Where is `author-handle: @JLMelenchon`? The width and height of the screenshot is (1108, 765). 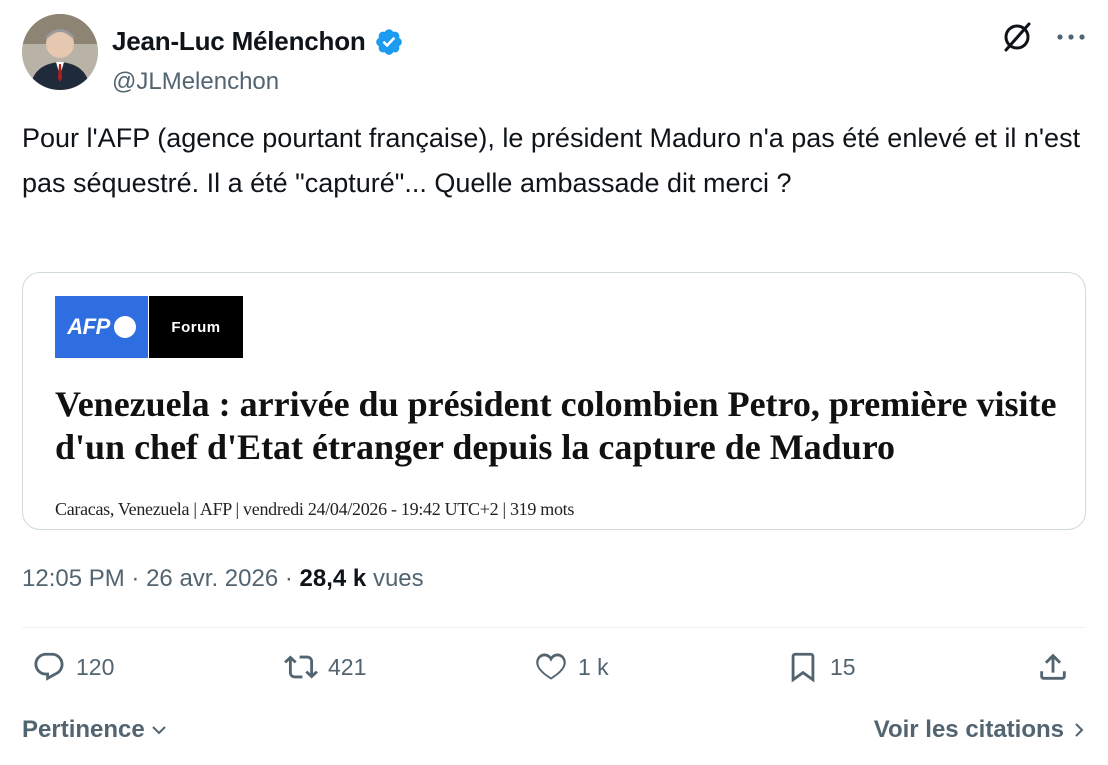 author-handle: @JLMelenchon is located at coordinates (195, 82).